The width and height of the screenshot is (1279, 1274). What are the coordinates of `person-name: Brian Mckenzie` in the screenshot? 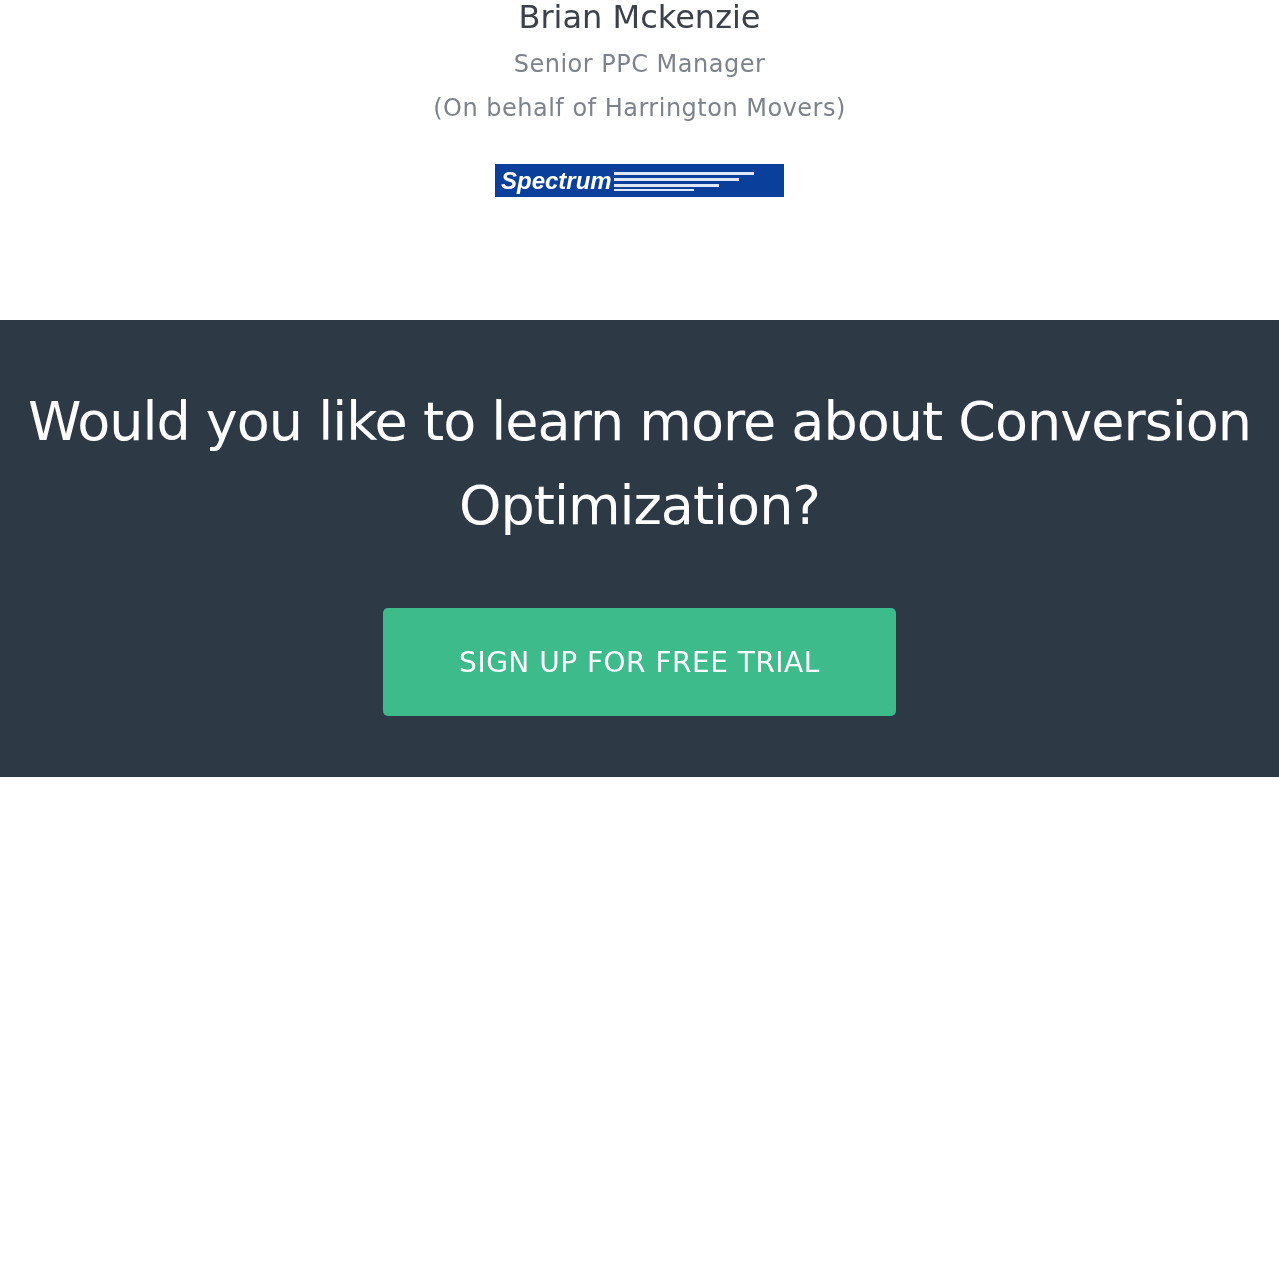 It's located at (639, 17).